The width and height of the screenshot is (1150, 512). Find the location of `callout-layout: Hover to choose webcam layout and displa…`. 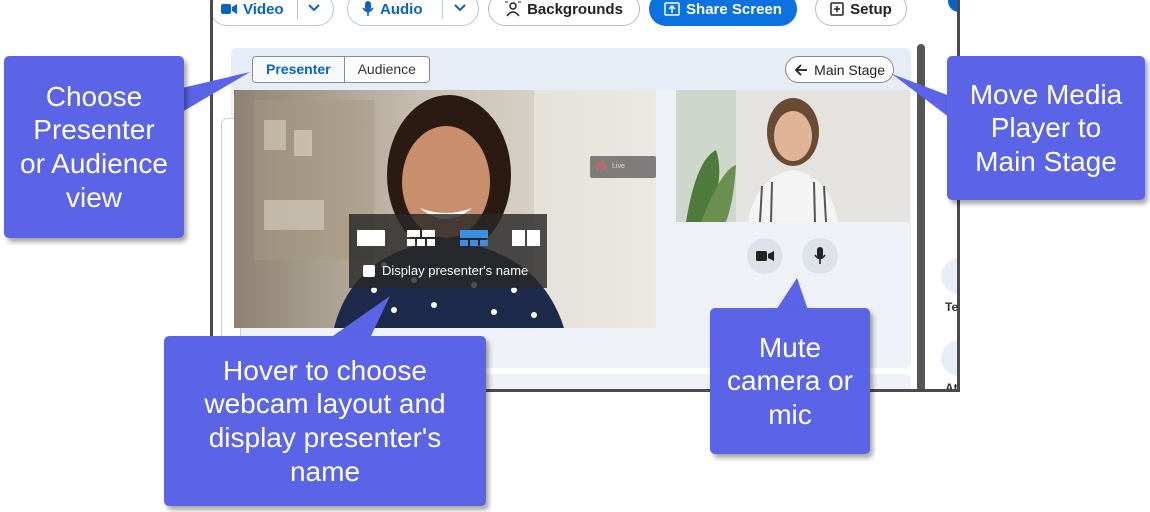

callout-layout: Hover to choose webcam layout and displa… is located at coordinates (325, 421).